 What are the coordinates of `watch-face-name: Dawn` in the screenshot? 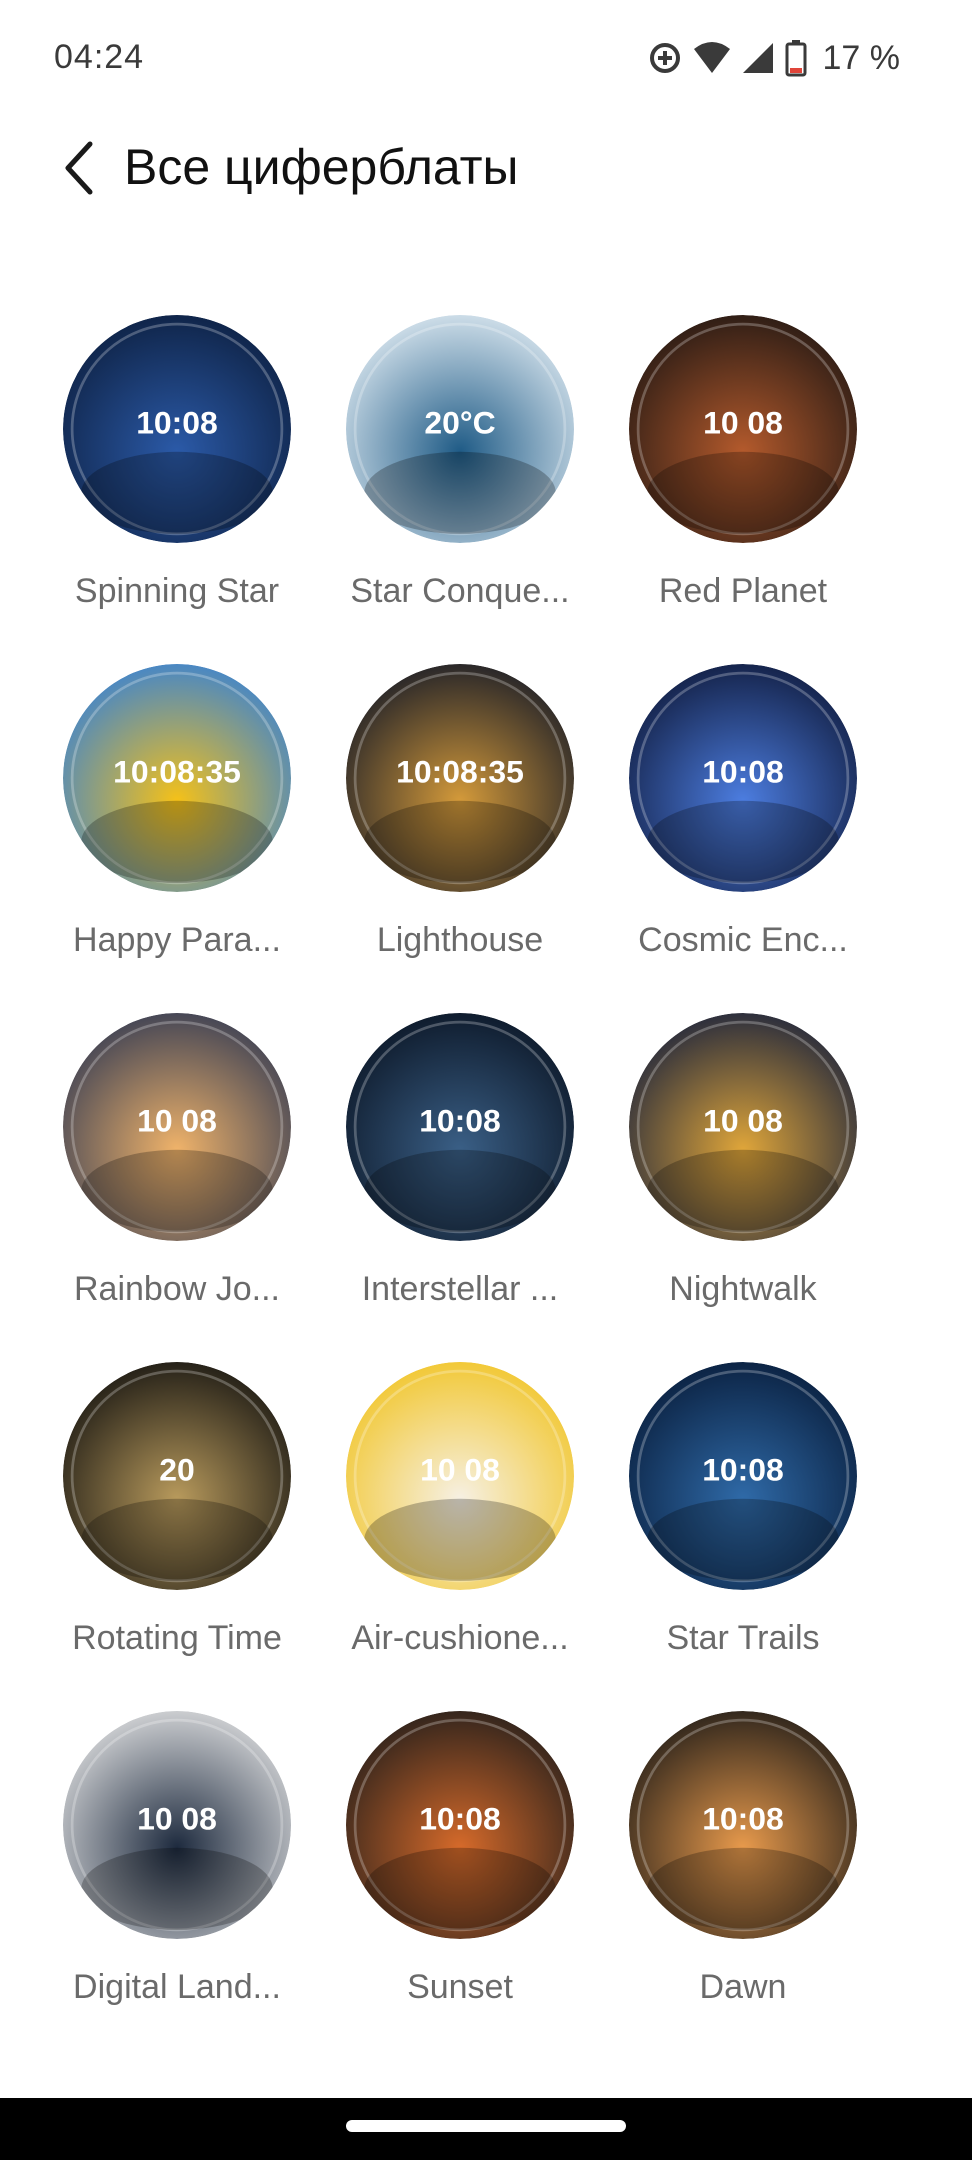 It's located at (743, 1987).